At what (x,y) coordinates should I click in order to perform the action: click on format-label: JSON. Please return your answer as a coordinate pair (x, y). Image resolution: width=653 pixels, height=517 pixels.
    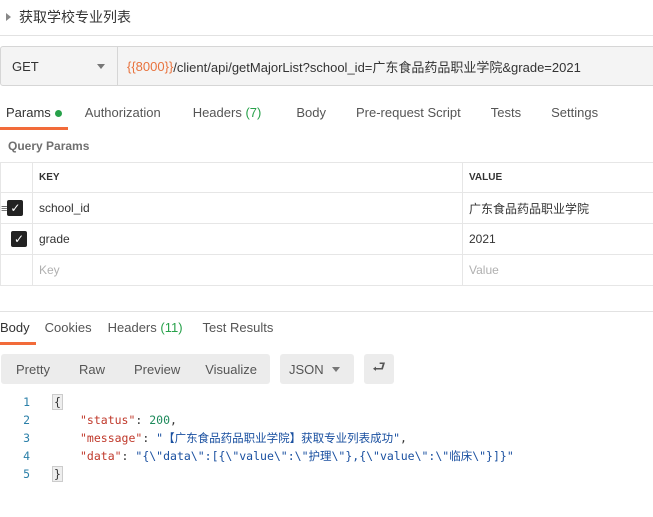
    Looking at the image, I should click on (306, 369).